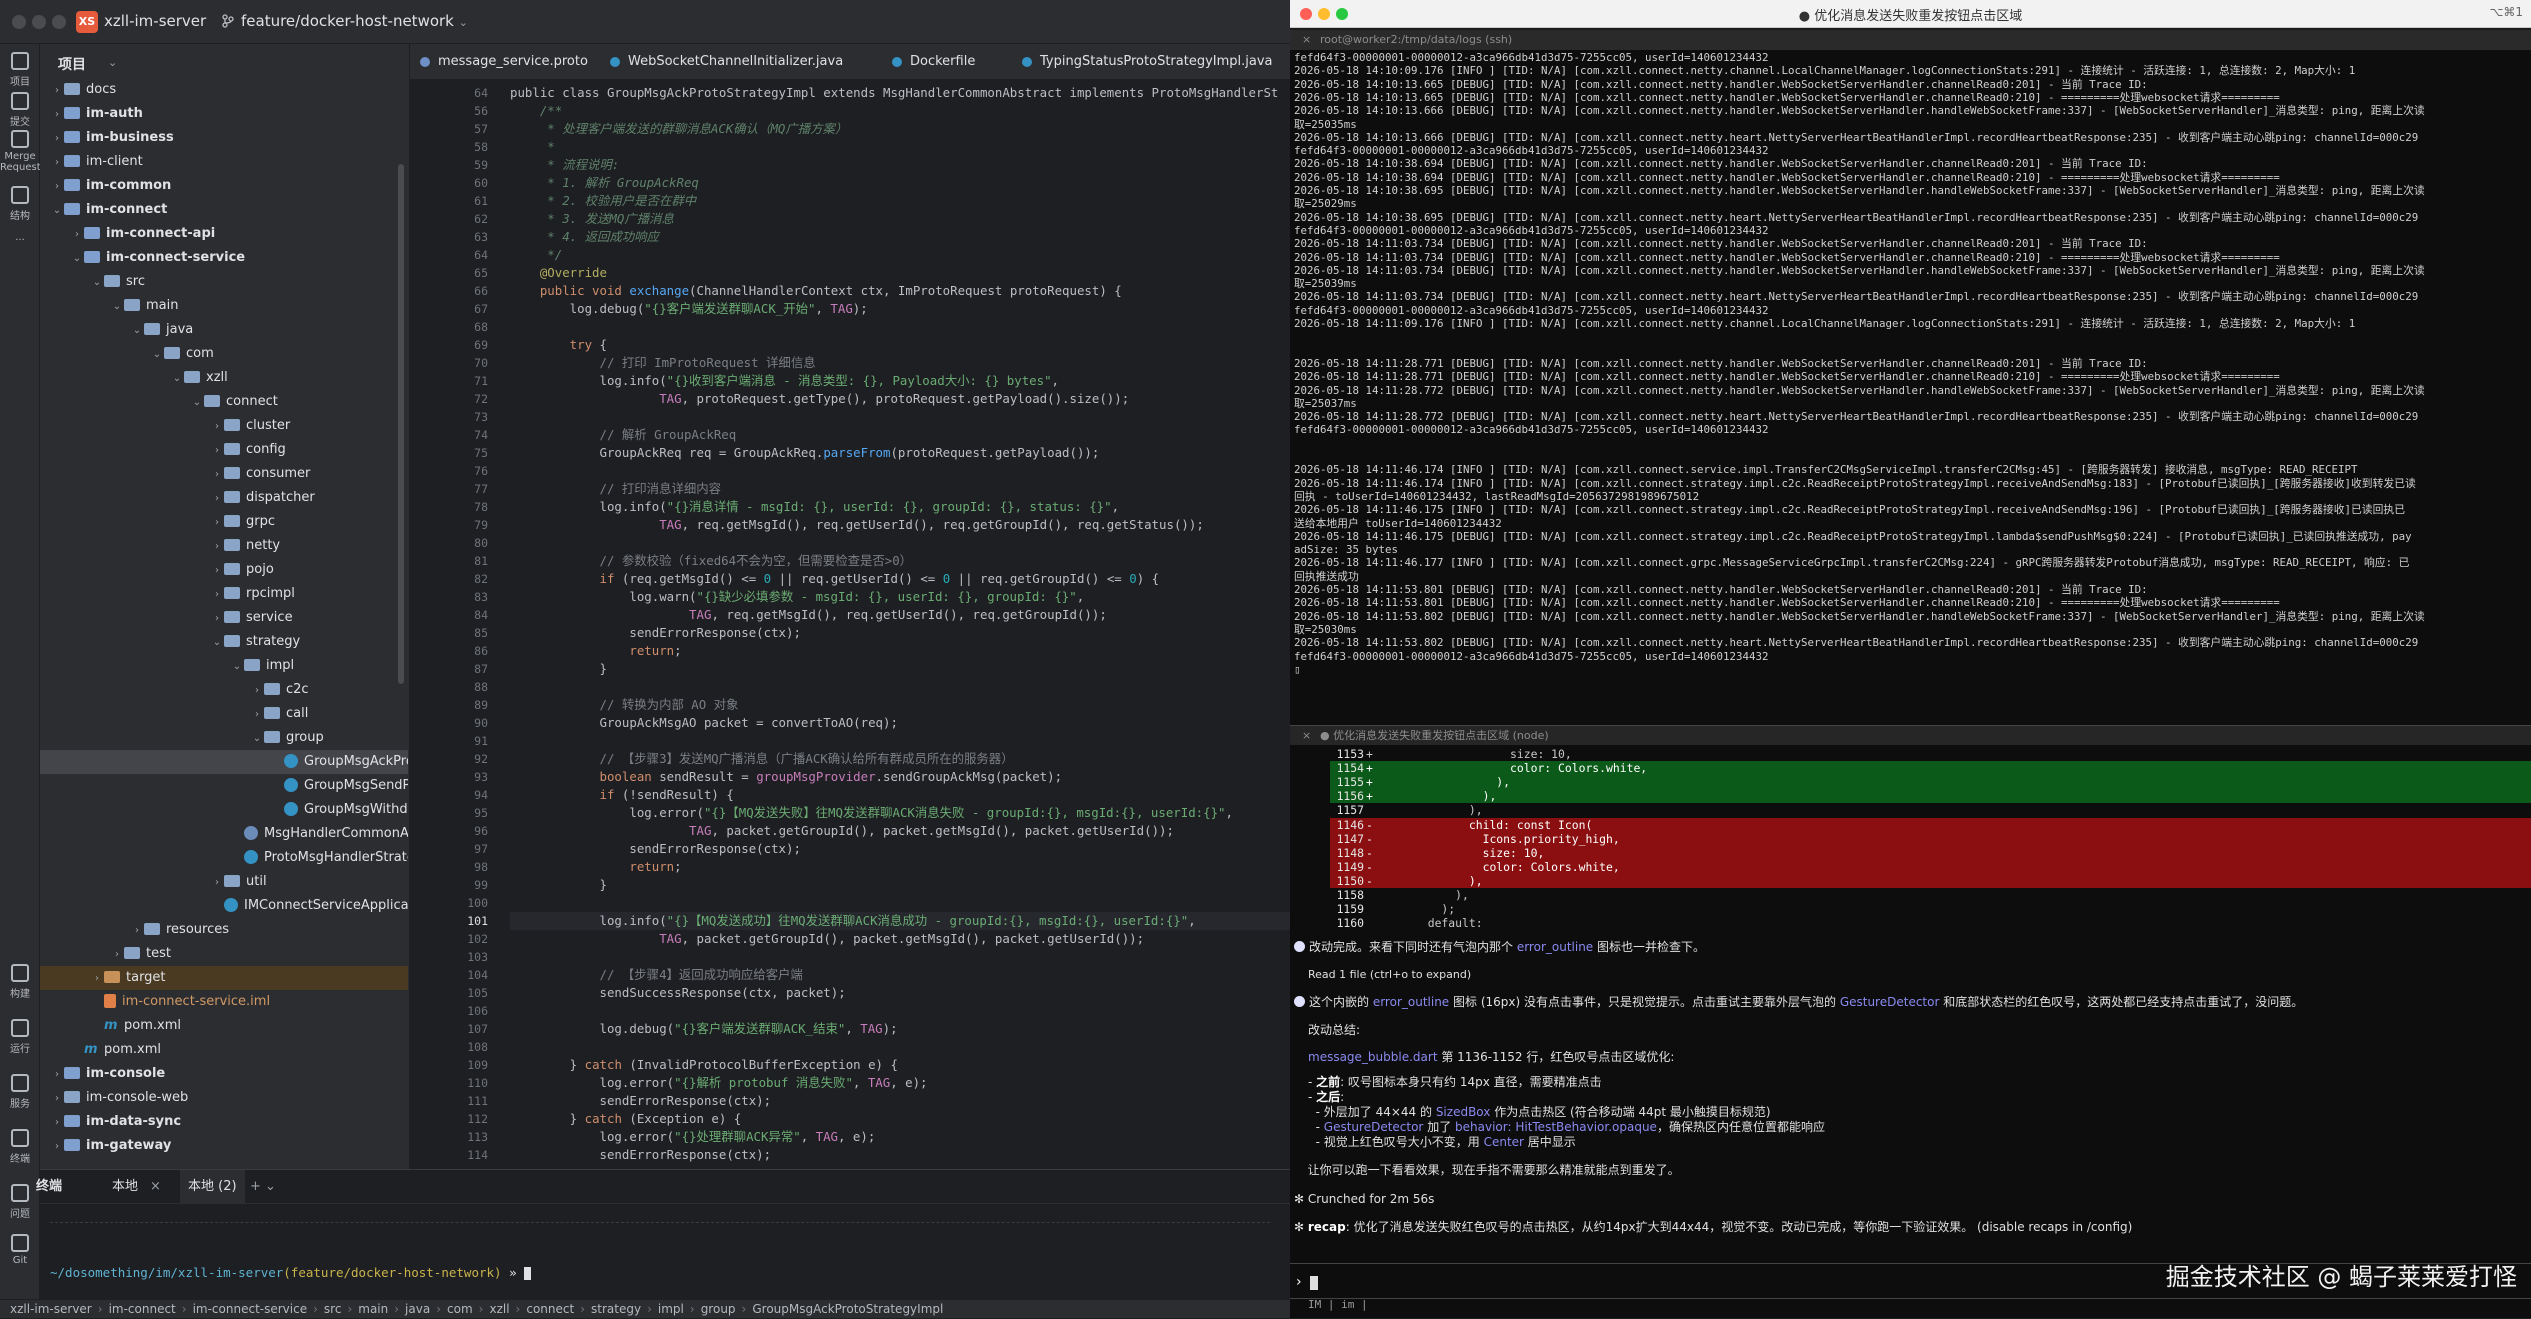 The width and height of the screenshot is (2531, 1319). What do you see at coordinates (224, 306) in the screenshot?
I see `tree-item-main: ⌄ main` at bounding box center [224, 306].